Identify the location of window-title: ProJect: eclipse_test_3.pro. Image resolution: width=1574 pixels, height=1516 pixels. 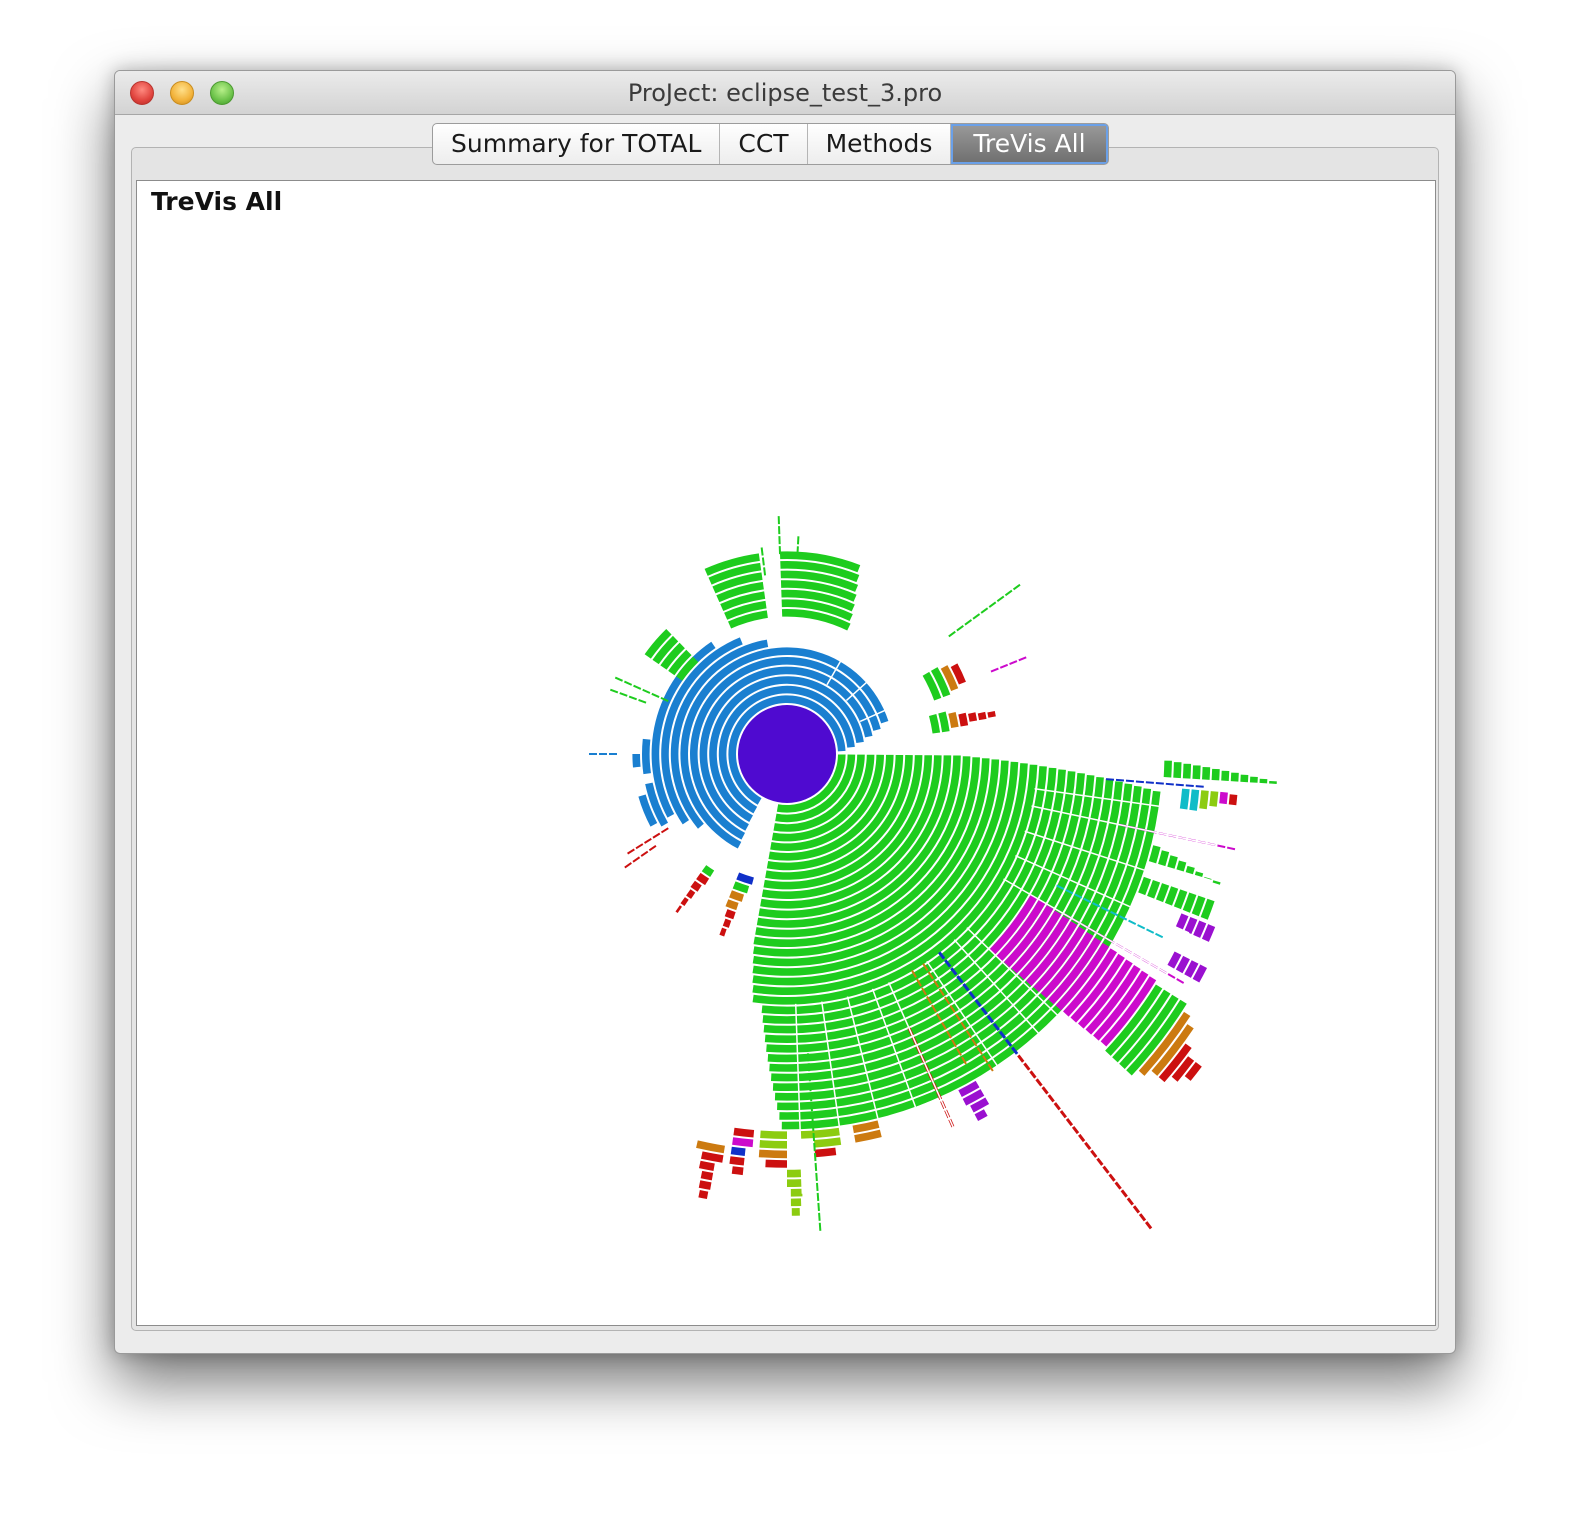
(785, 93).